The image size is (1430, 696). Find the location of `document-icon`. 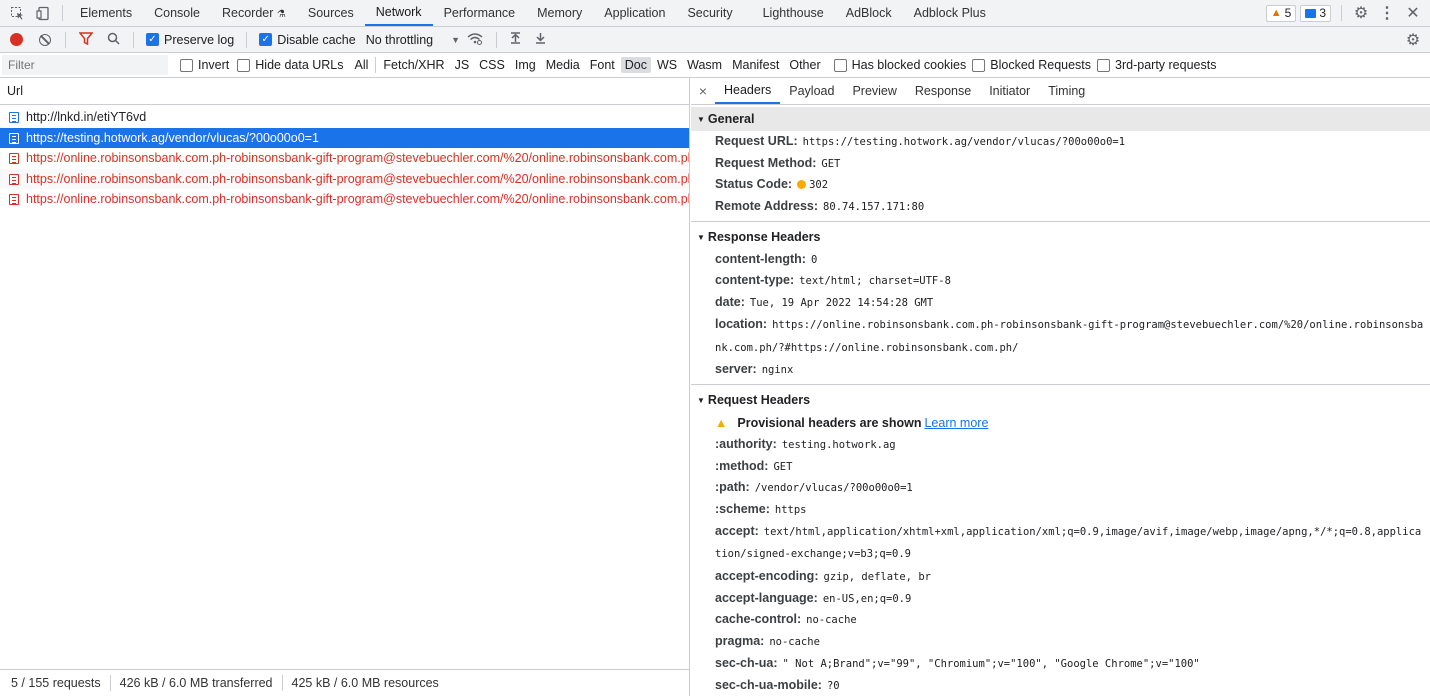

document-icon is located at coordinates (14, 179).